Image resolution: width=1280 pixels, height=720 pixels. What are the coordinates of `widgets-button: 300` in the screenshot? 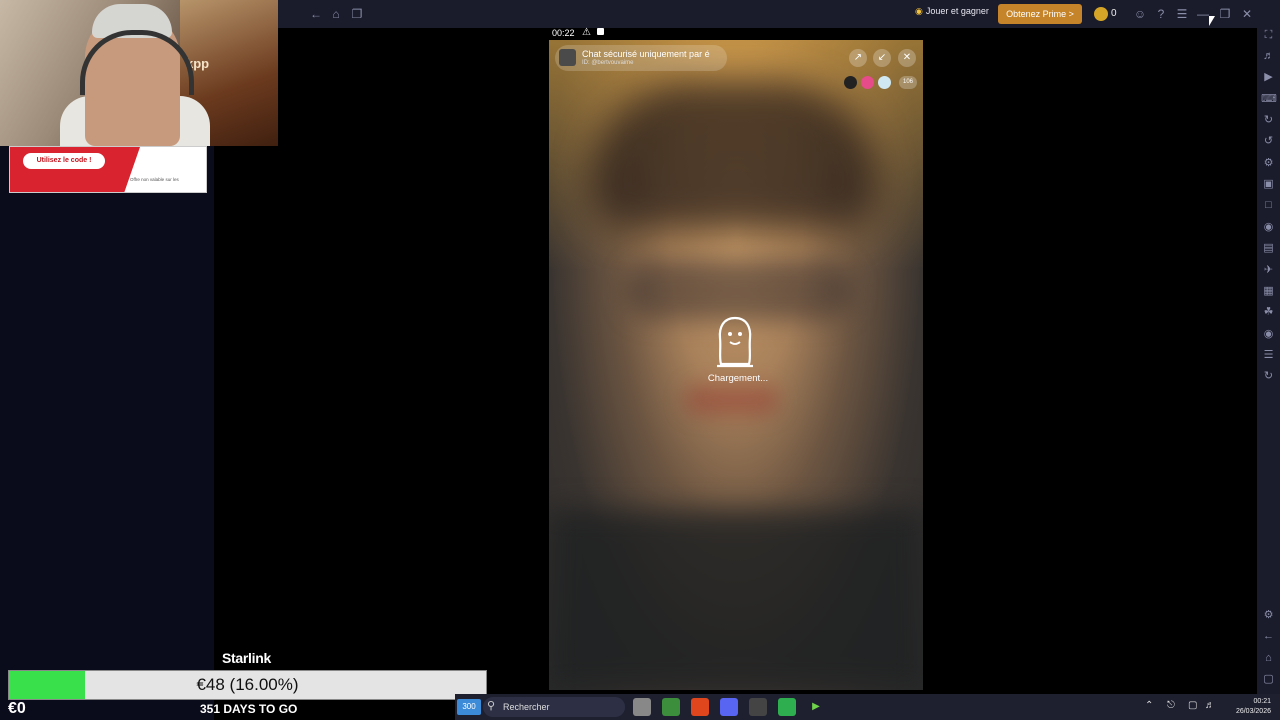 It's located at (469, 707).